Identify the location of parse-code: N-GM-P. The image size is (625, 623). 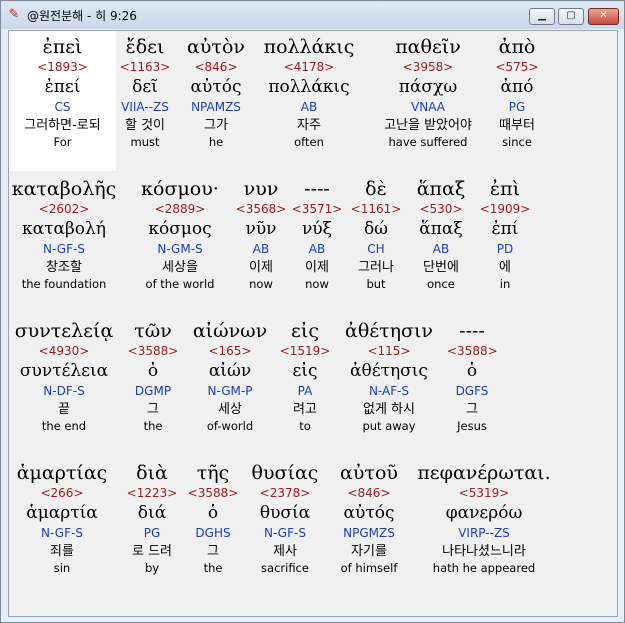
(230, 391).